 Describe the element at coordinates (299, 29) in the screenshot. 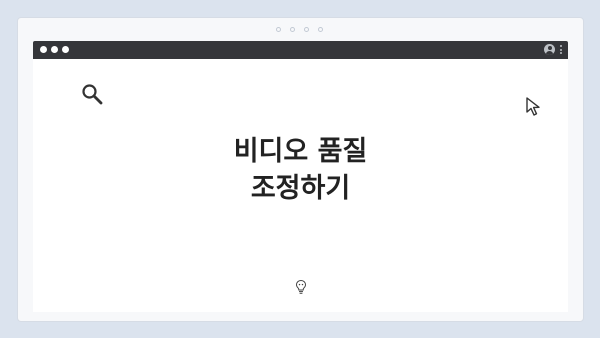

I see `frame-pagination-dots` at that location.